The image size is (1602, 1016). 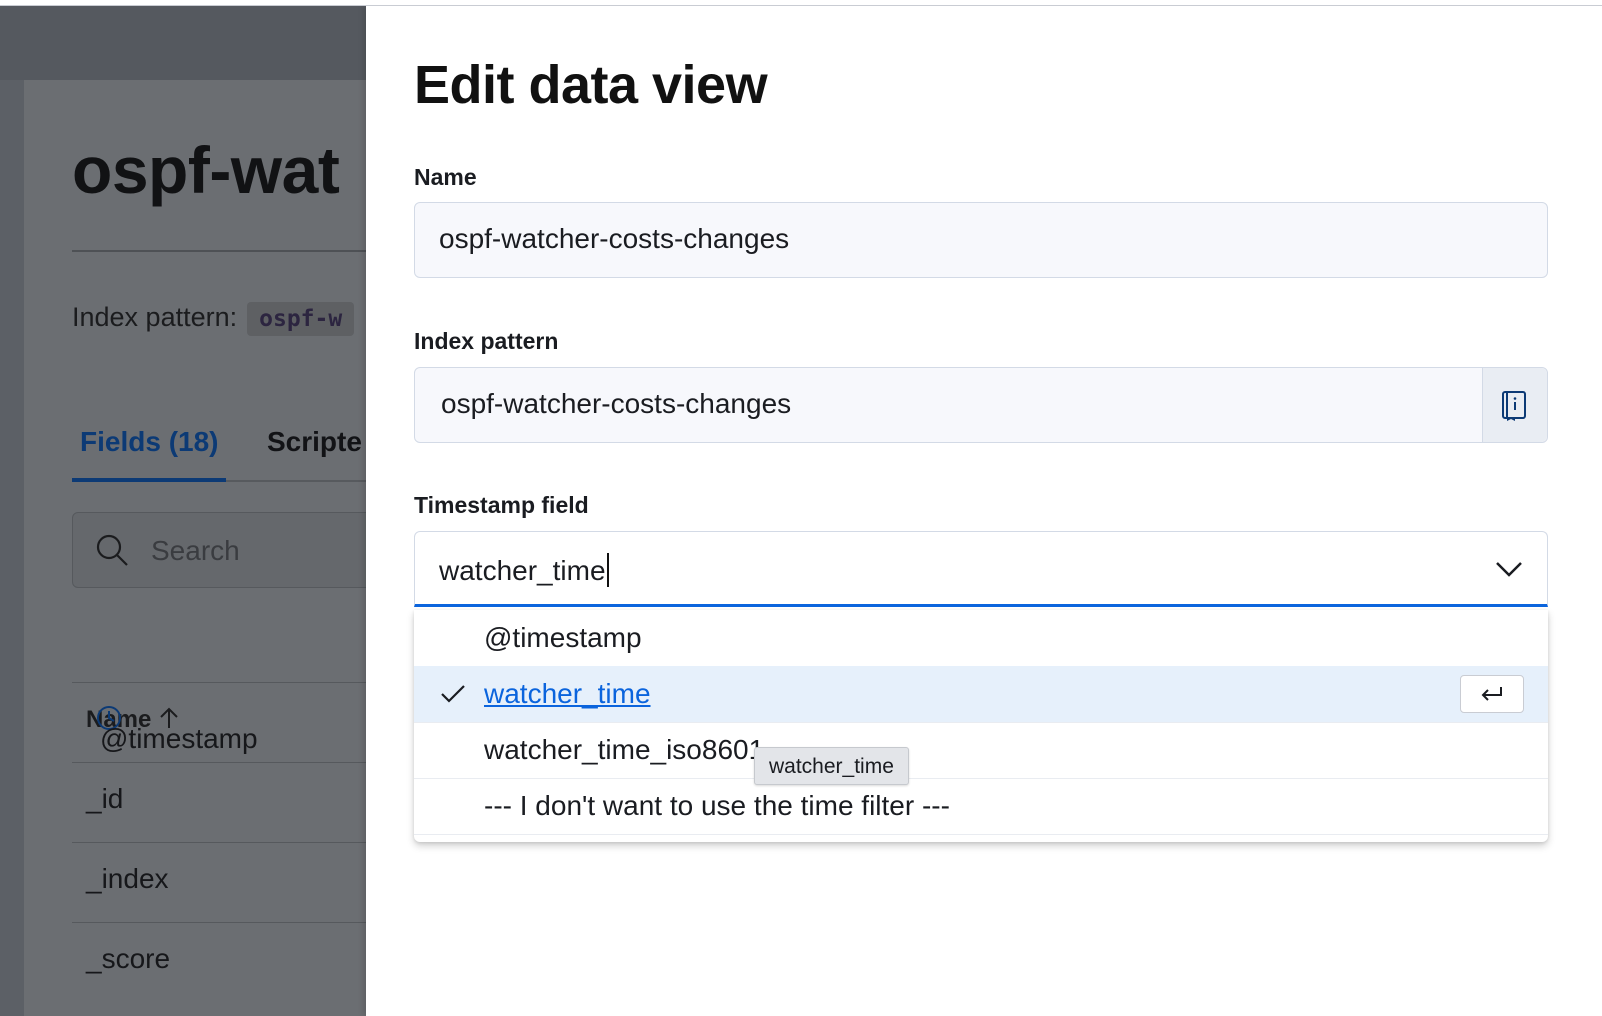 I want to click on timestamp-input: watcher_time, so click(x=524, y=570).